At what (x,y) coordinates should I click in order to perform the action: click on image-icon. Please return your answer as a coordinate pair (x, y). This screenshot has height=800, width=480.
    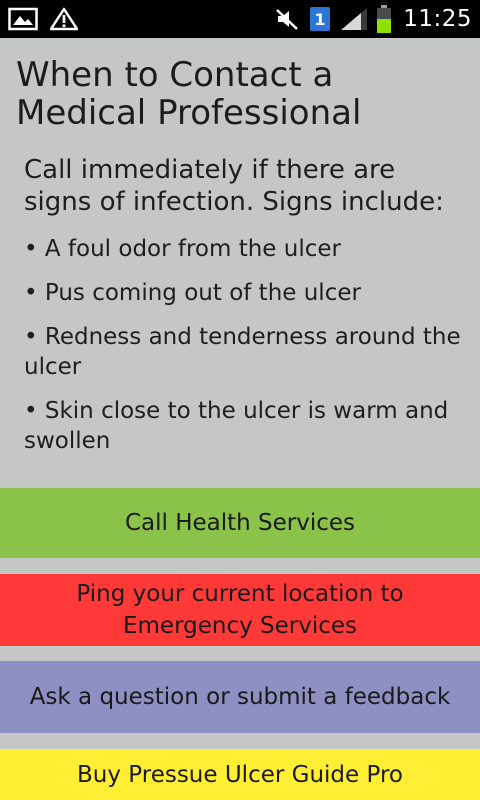
    Looking at the image, I should click on (23, 19).